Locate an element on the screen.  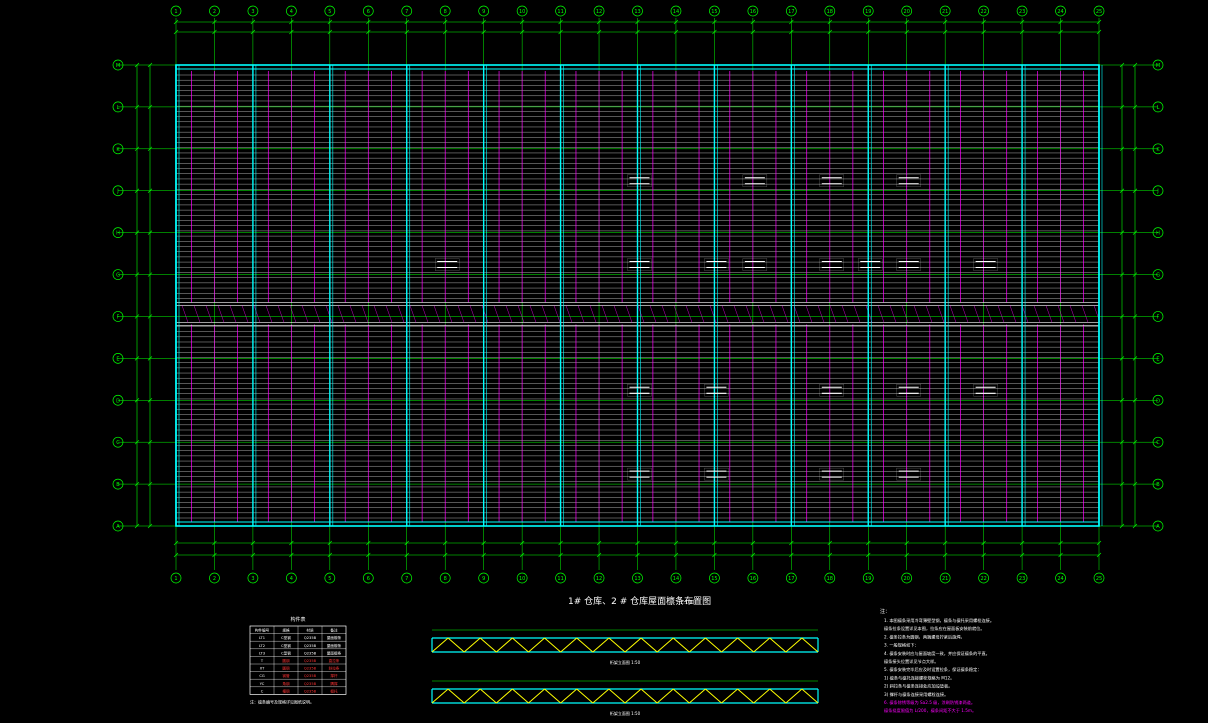
note-item: 檩条拉条设置详见本图，拉条应在屋面板安装前就位。 is located at coordinates (934, 628).